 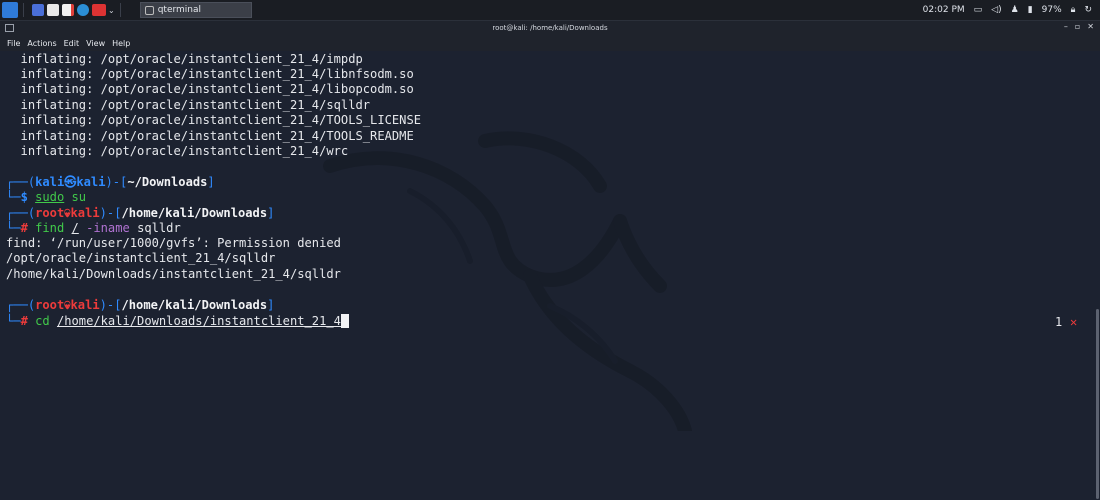 I want to click on show-desktop-icon, so click(x=38, y=10).